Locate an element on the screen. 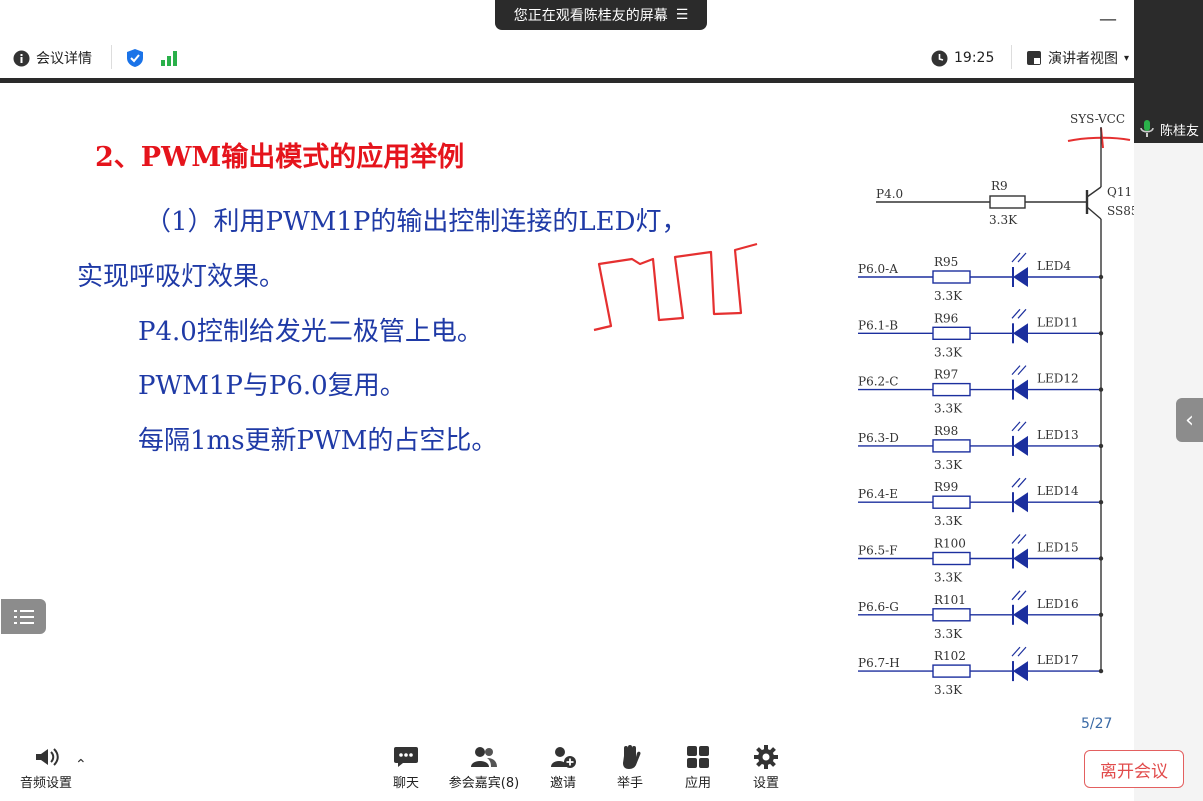 The image size is (1203, 801). base-resistor is located at coordinates (1007, 202).